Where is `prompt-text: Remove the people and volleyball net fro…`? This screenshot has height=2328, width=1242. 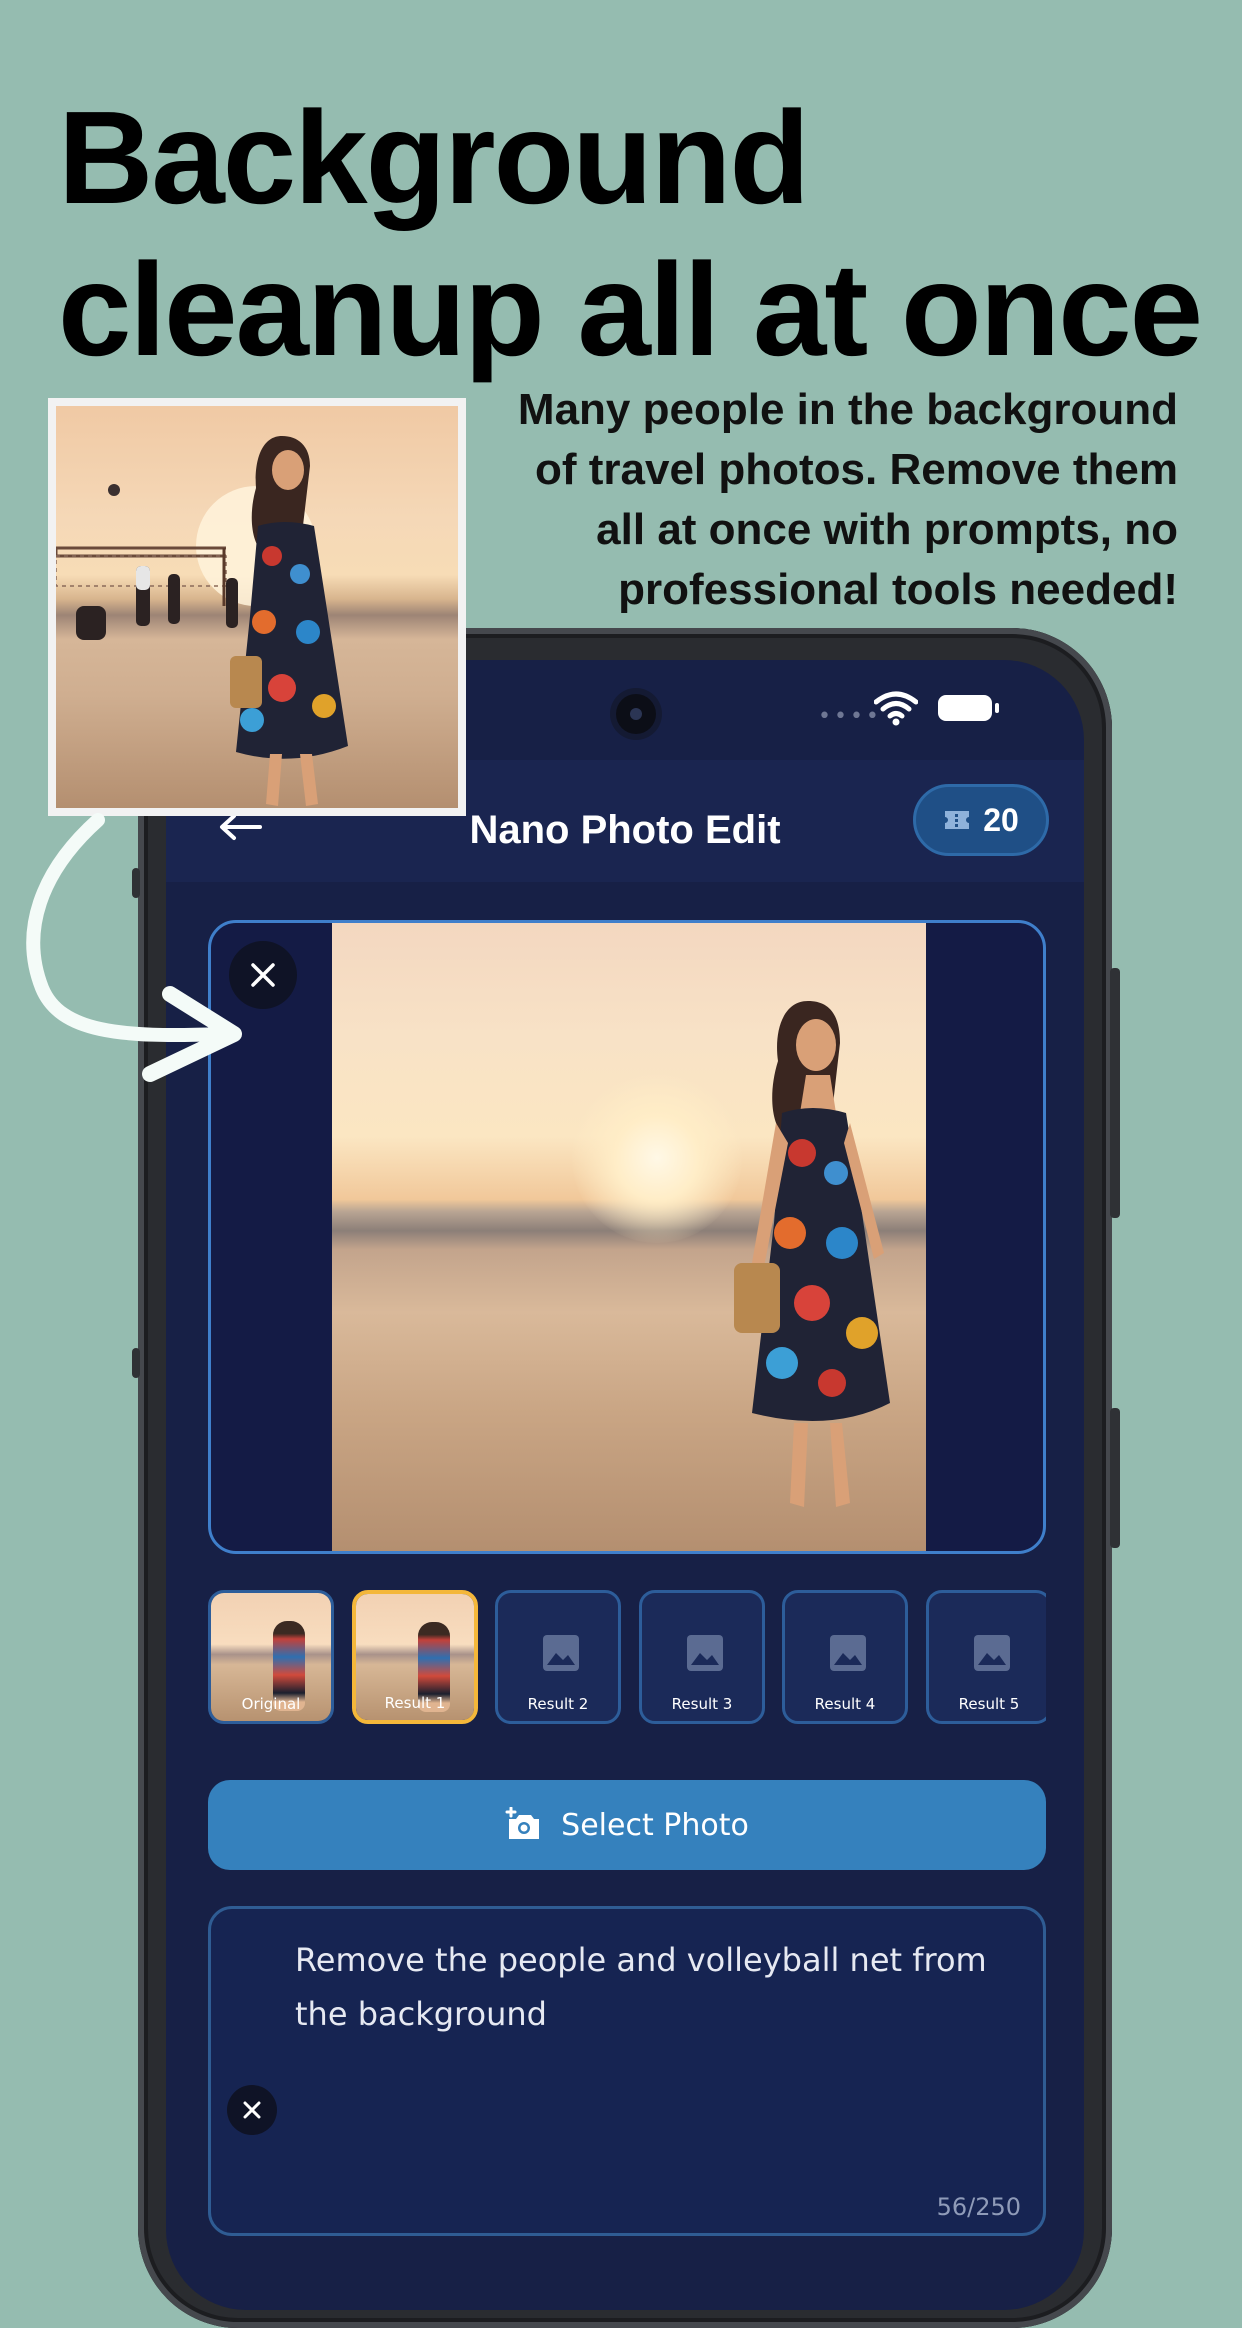
prompt-text: Remove the people and volleyball net fro… is located at coordinates (655, 1987).